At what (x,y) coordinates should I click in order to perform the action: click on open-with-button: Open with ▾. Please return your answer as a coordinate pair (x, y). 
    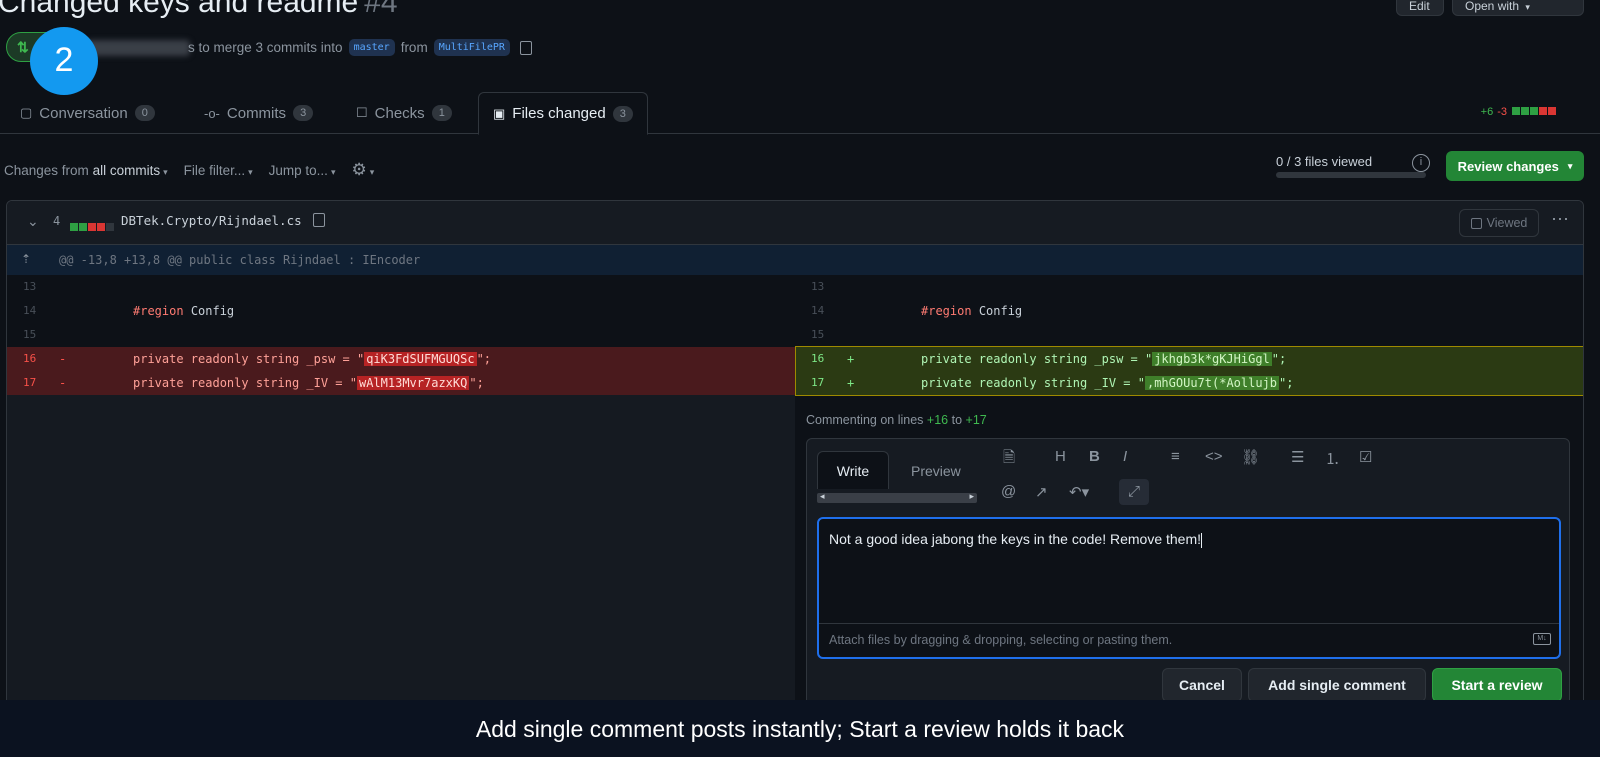
    Looking at the image, I should click on (1518, 8).